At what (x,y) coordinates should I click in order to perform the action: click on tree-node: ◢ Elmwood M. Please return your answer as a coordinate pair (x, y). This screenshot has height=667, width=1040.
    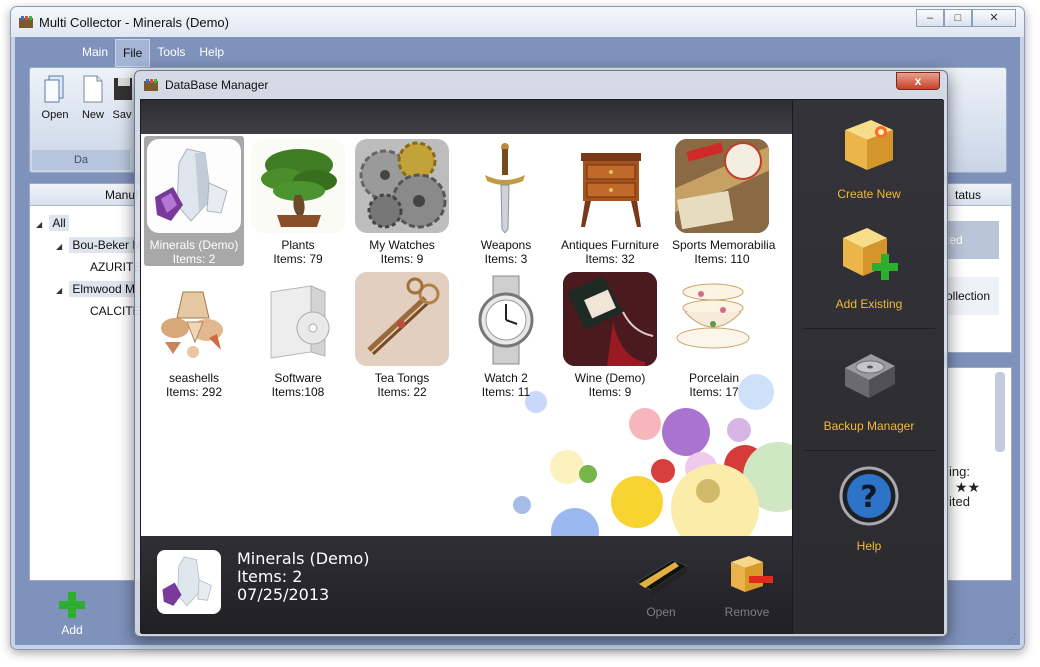
    Looking at the image, I should click on (97, 290).